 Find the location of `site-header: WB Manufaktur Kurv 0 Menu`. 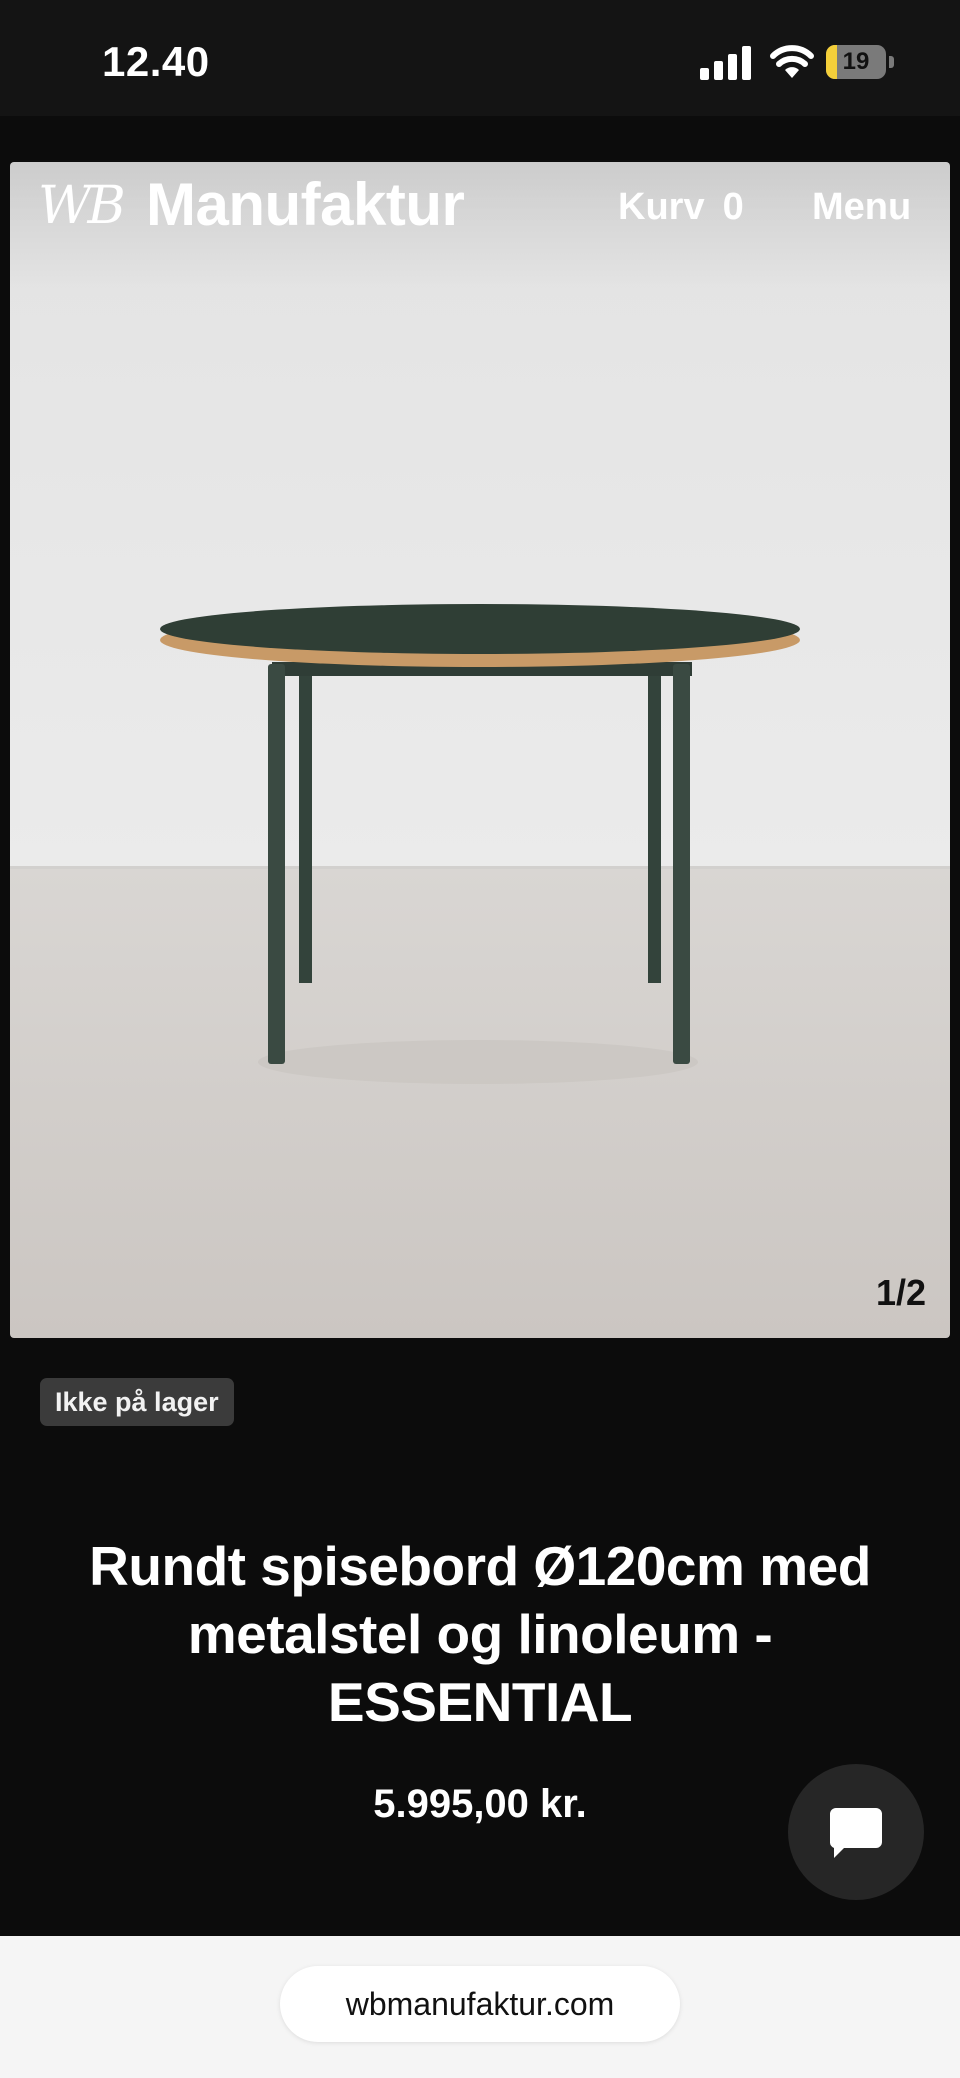

site-header: WB Manufaktur Kurv 0 Menu is located at coordinates (480, 217).